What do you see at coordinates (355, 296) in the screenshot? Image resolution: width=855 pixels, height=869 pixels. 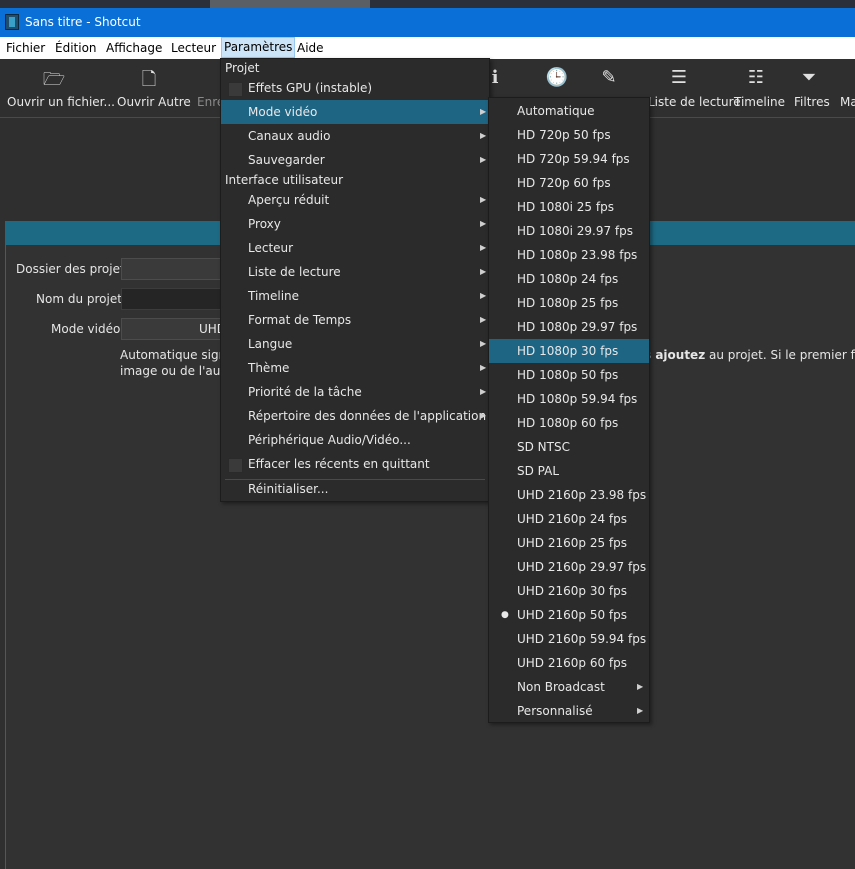 I see `menu-timeline: Timeline ▶` at bounding box center [355, 296].